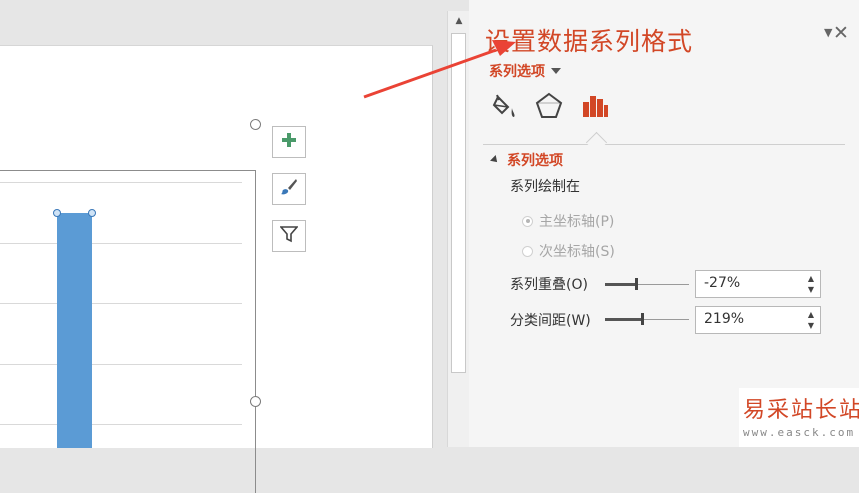  I want to click on brush-icon, so click(289, 189).